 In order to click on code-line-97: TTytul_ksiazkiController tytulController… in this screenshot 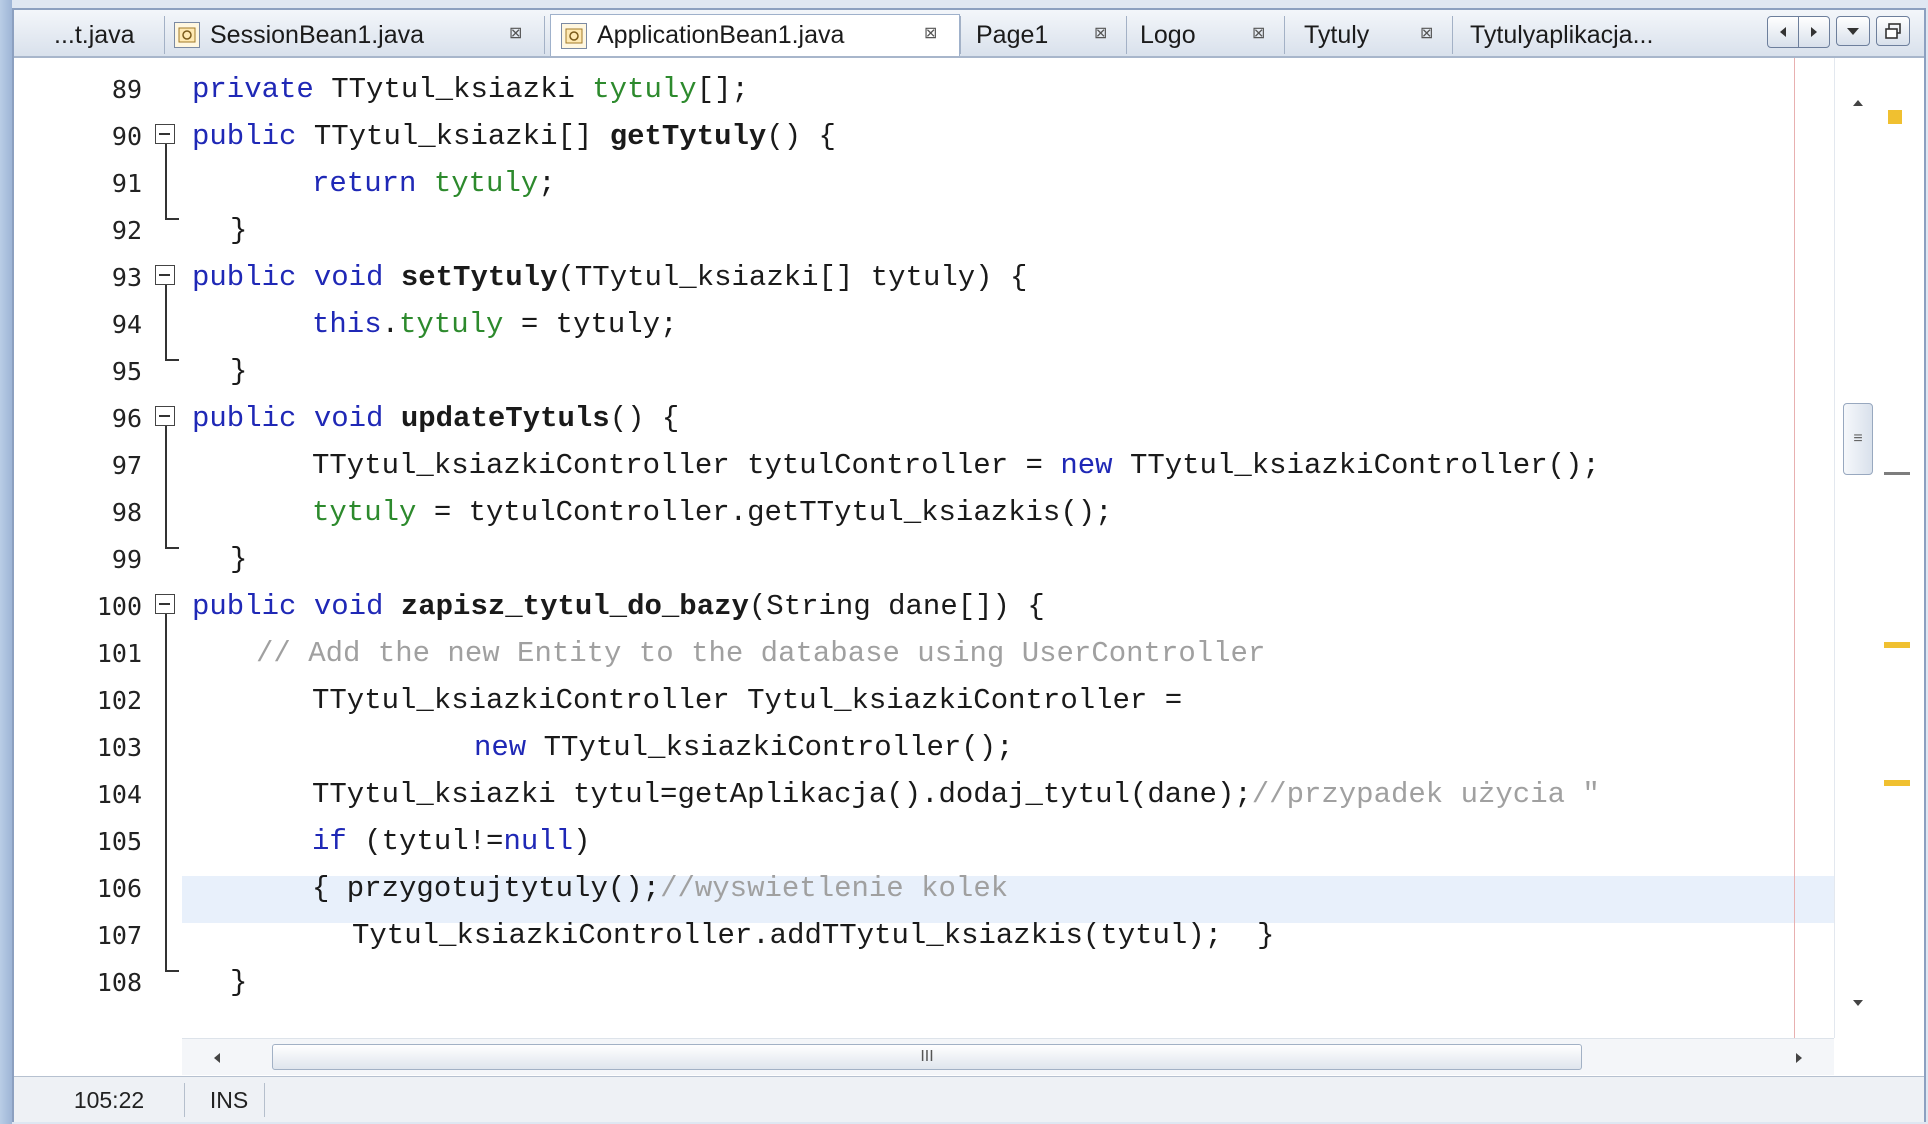, I will do `click(956, 465)`.